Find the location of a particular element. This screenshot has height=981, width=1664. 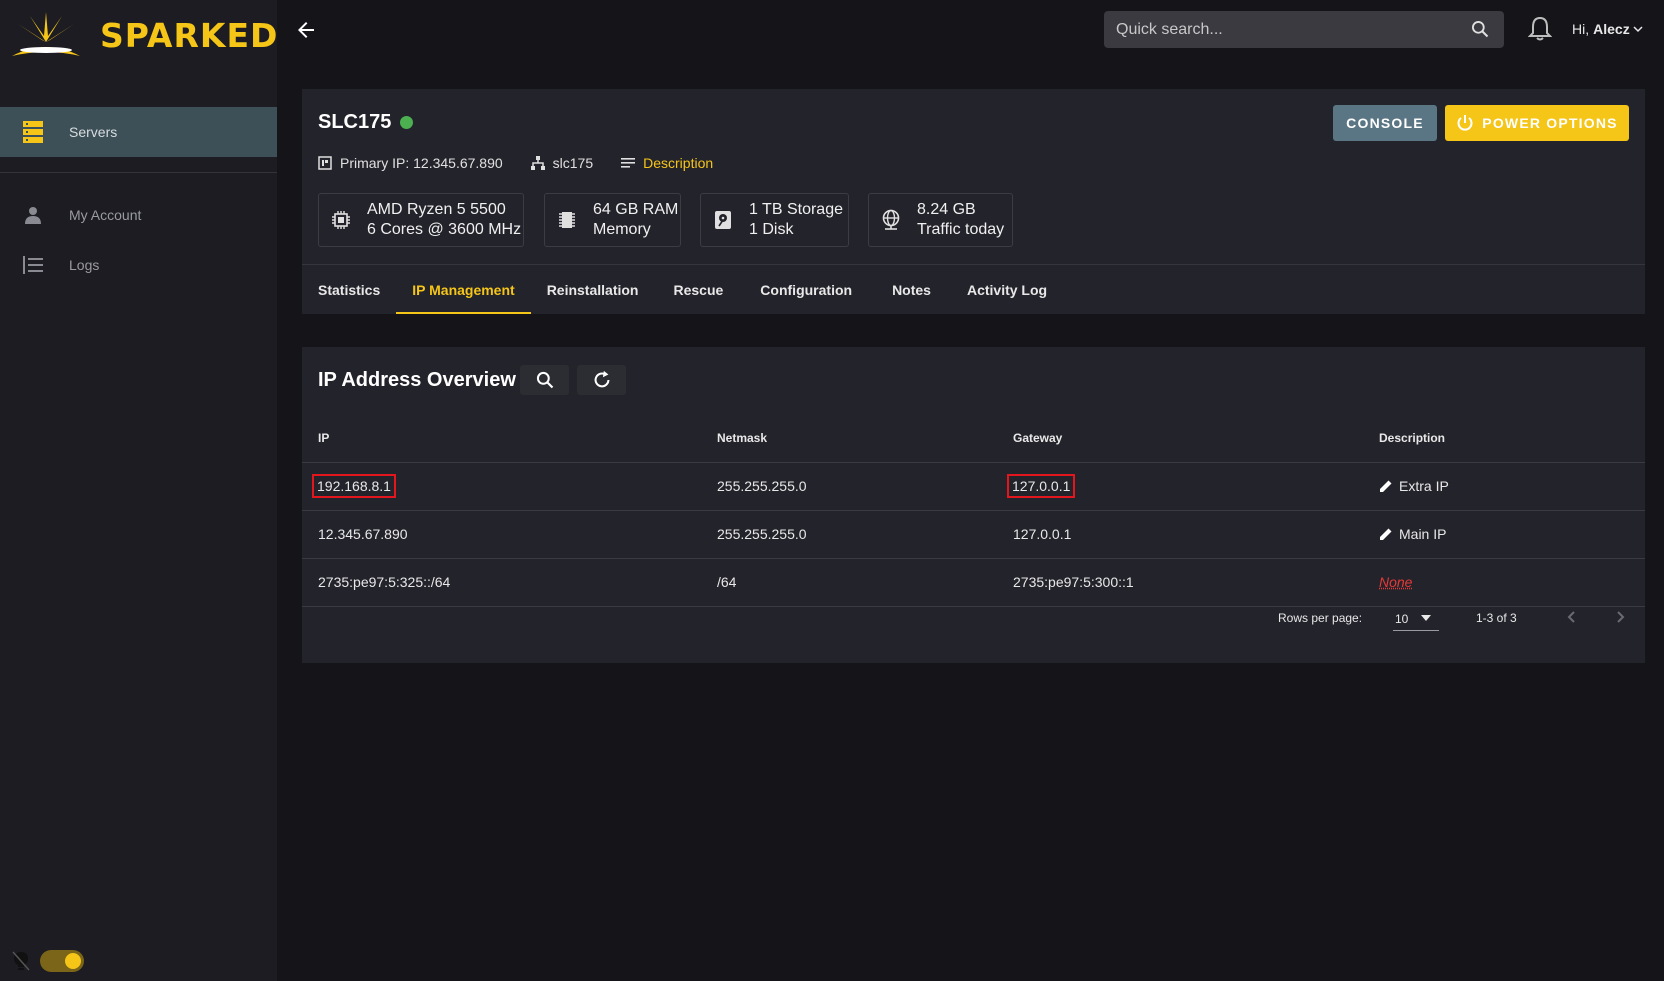

search-button is located at coordinates (544, 380).